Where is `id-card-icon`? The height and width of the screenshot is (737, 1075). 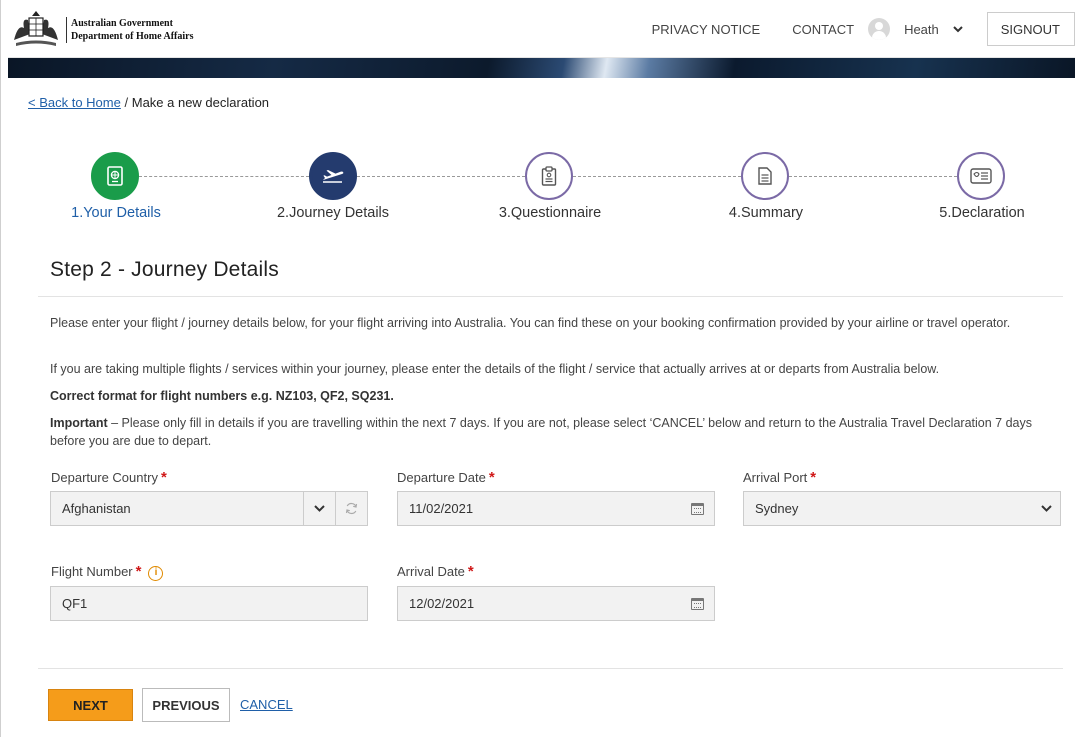 id-card-icon is located at coordinates (981, 176).